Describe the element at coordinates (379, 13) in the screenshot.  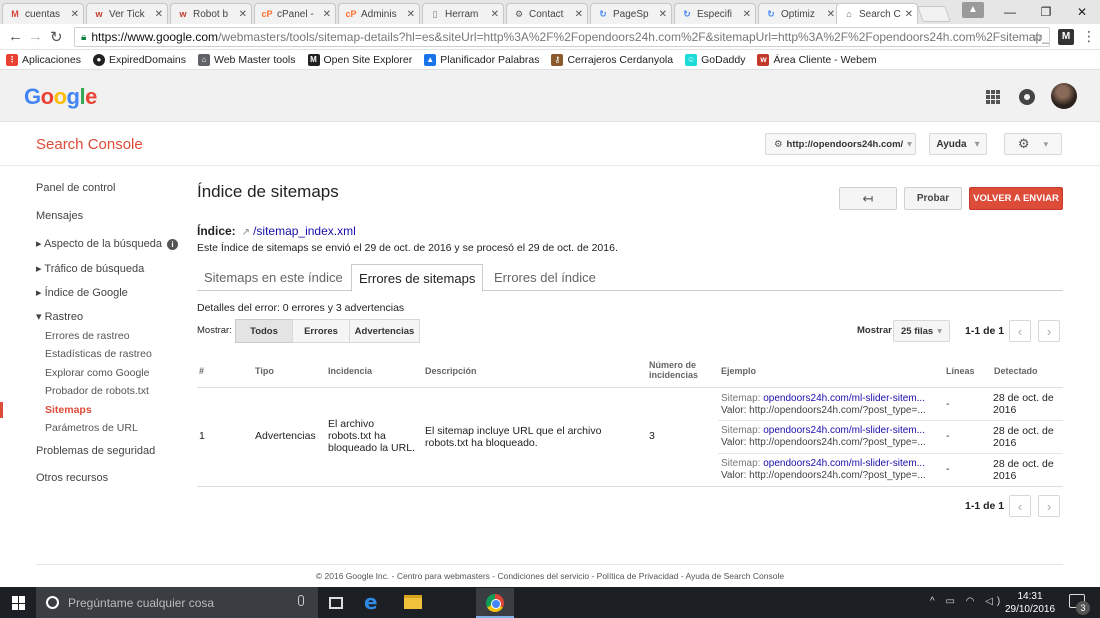
I see `browser-tab: cP Adminis ✕` at that location.